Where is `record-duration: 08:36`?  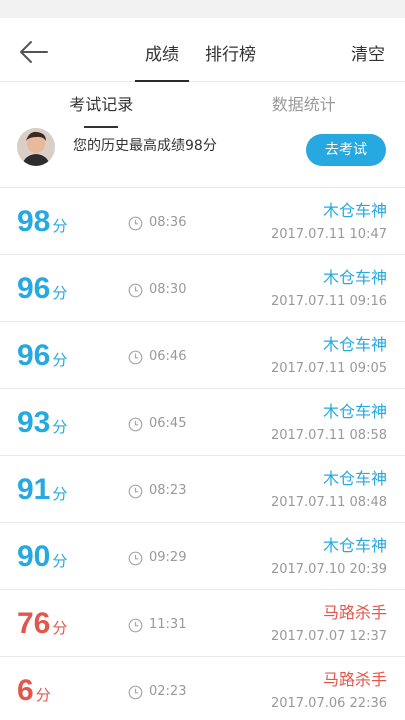
record-duration: 08:36 is located at coordinates (157, 223).